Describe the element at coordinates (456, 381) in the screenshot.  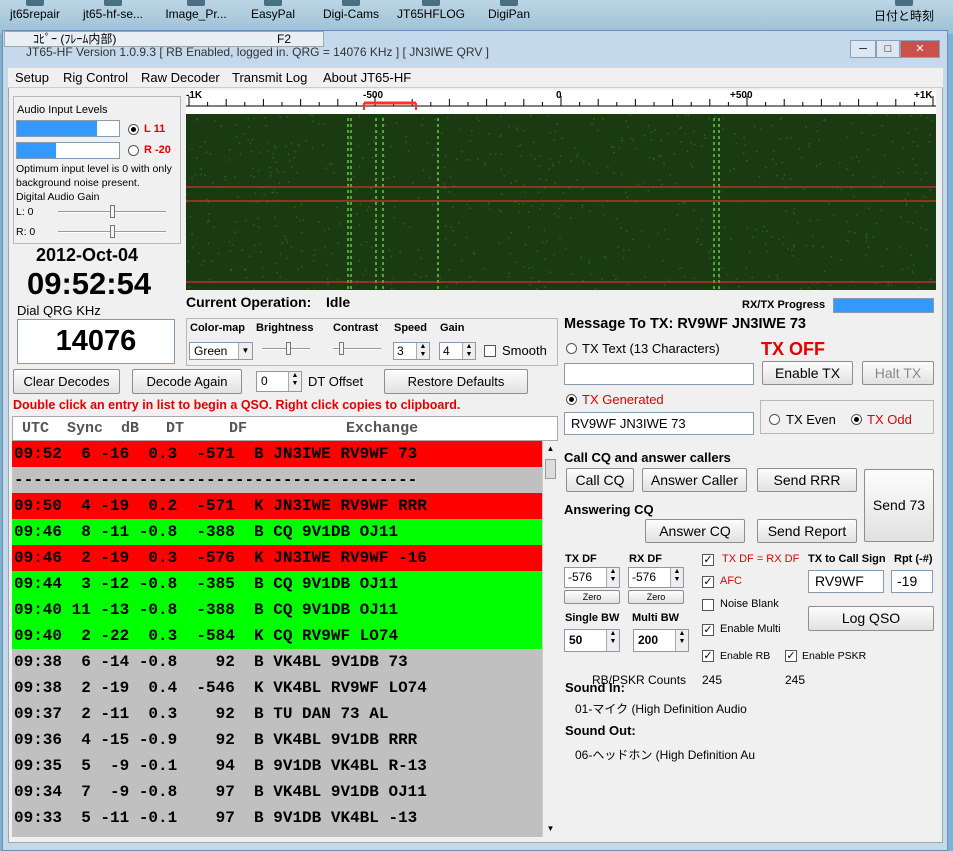
I see `restore-defaults-button: Restore Defaults` at that location.